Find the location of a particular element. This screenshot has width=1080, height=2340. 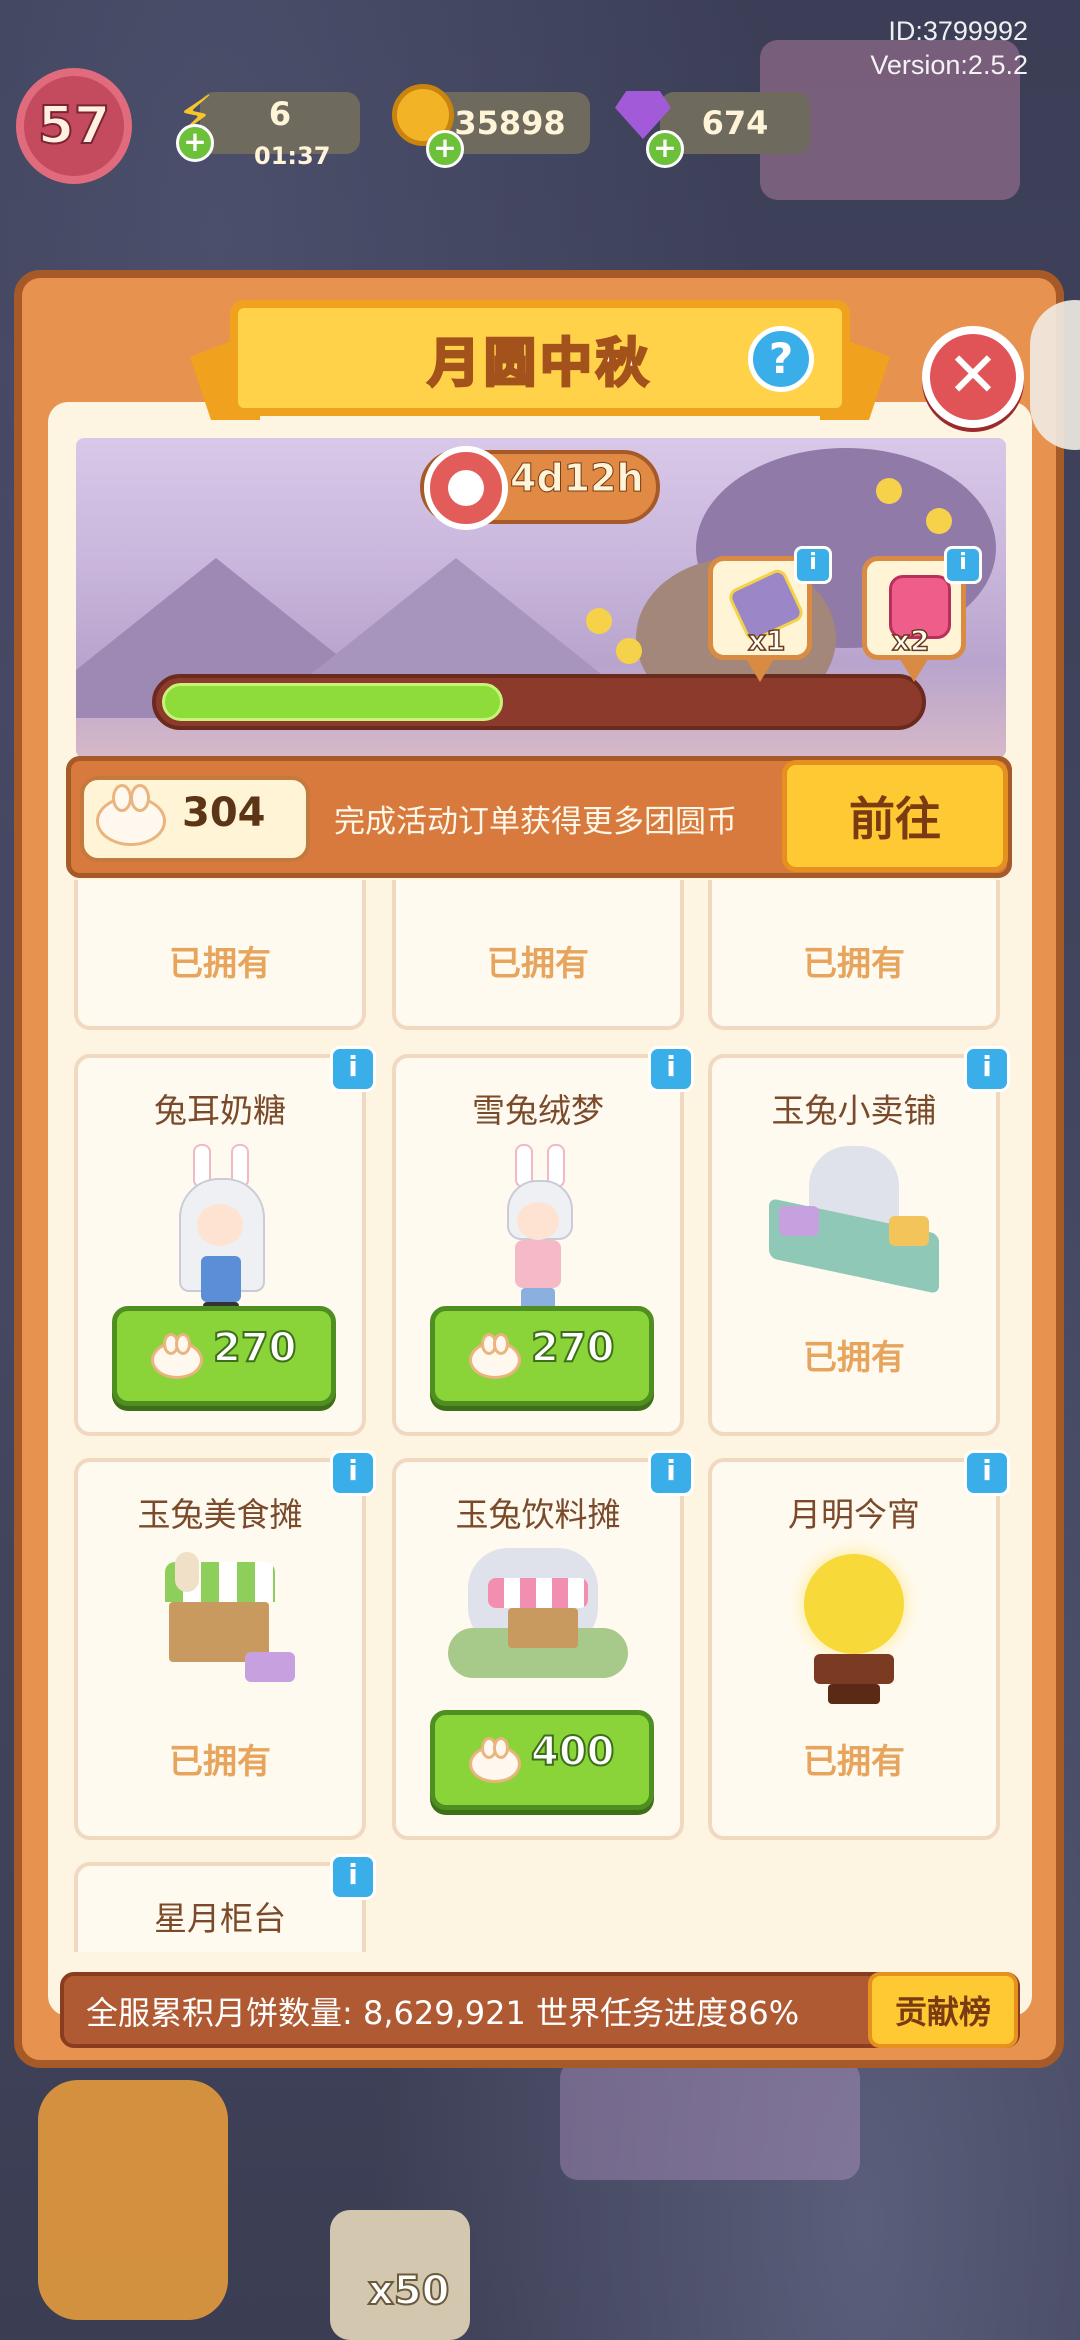

player-level-badge: 57 is located at coordinates (74, 126).